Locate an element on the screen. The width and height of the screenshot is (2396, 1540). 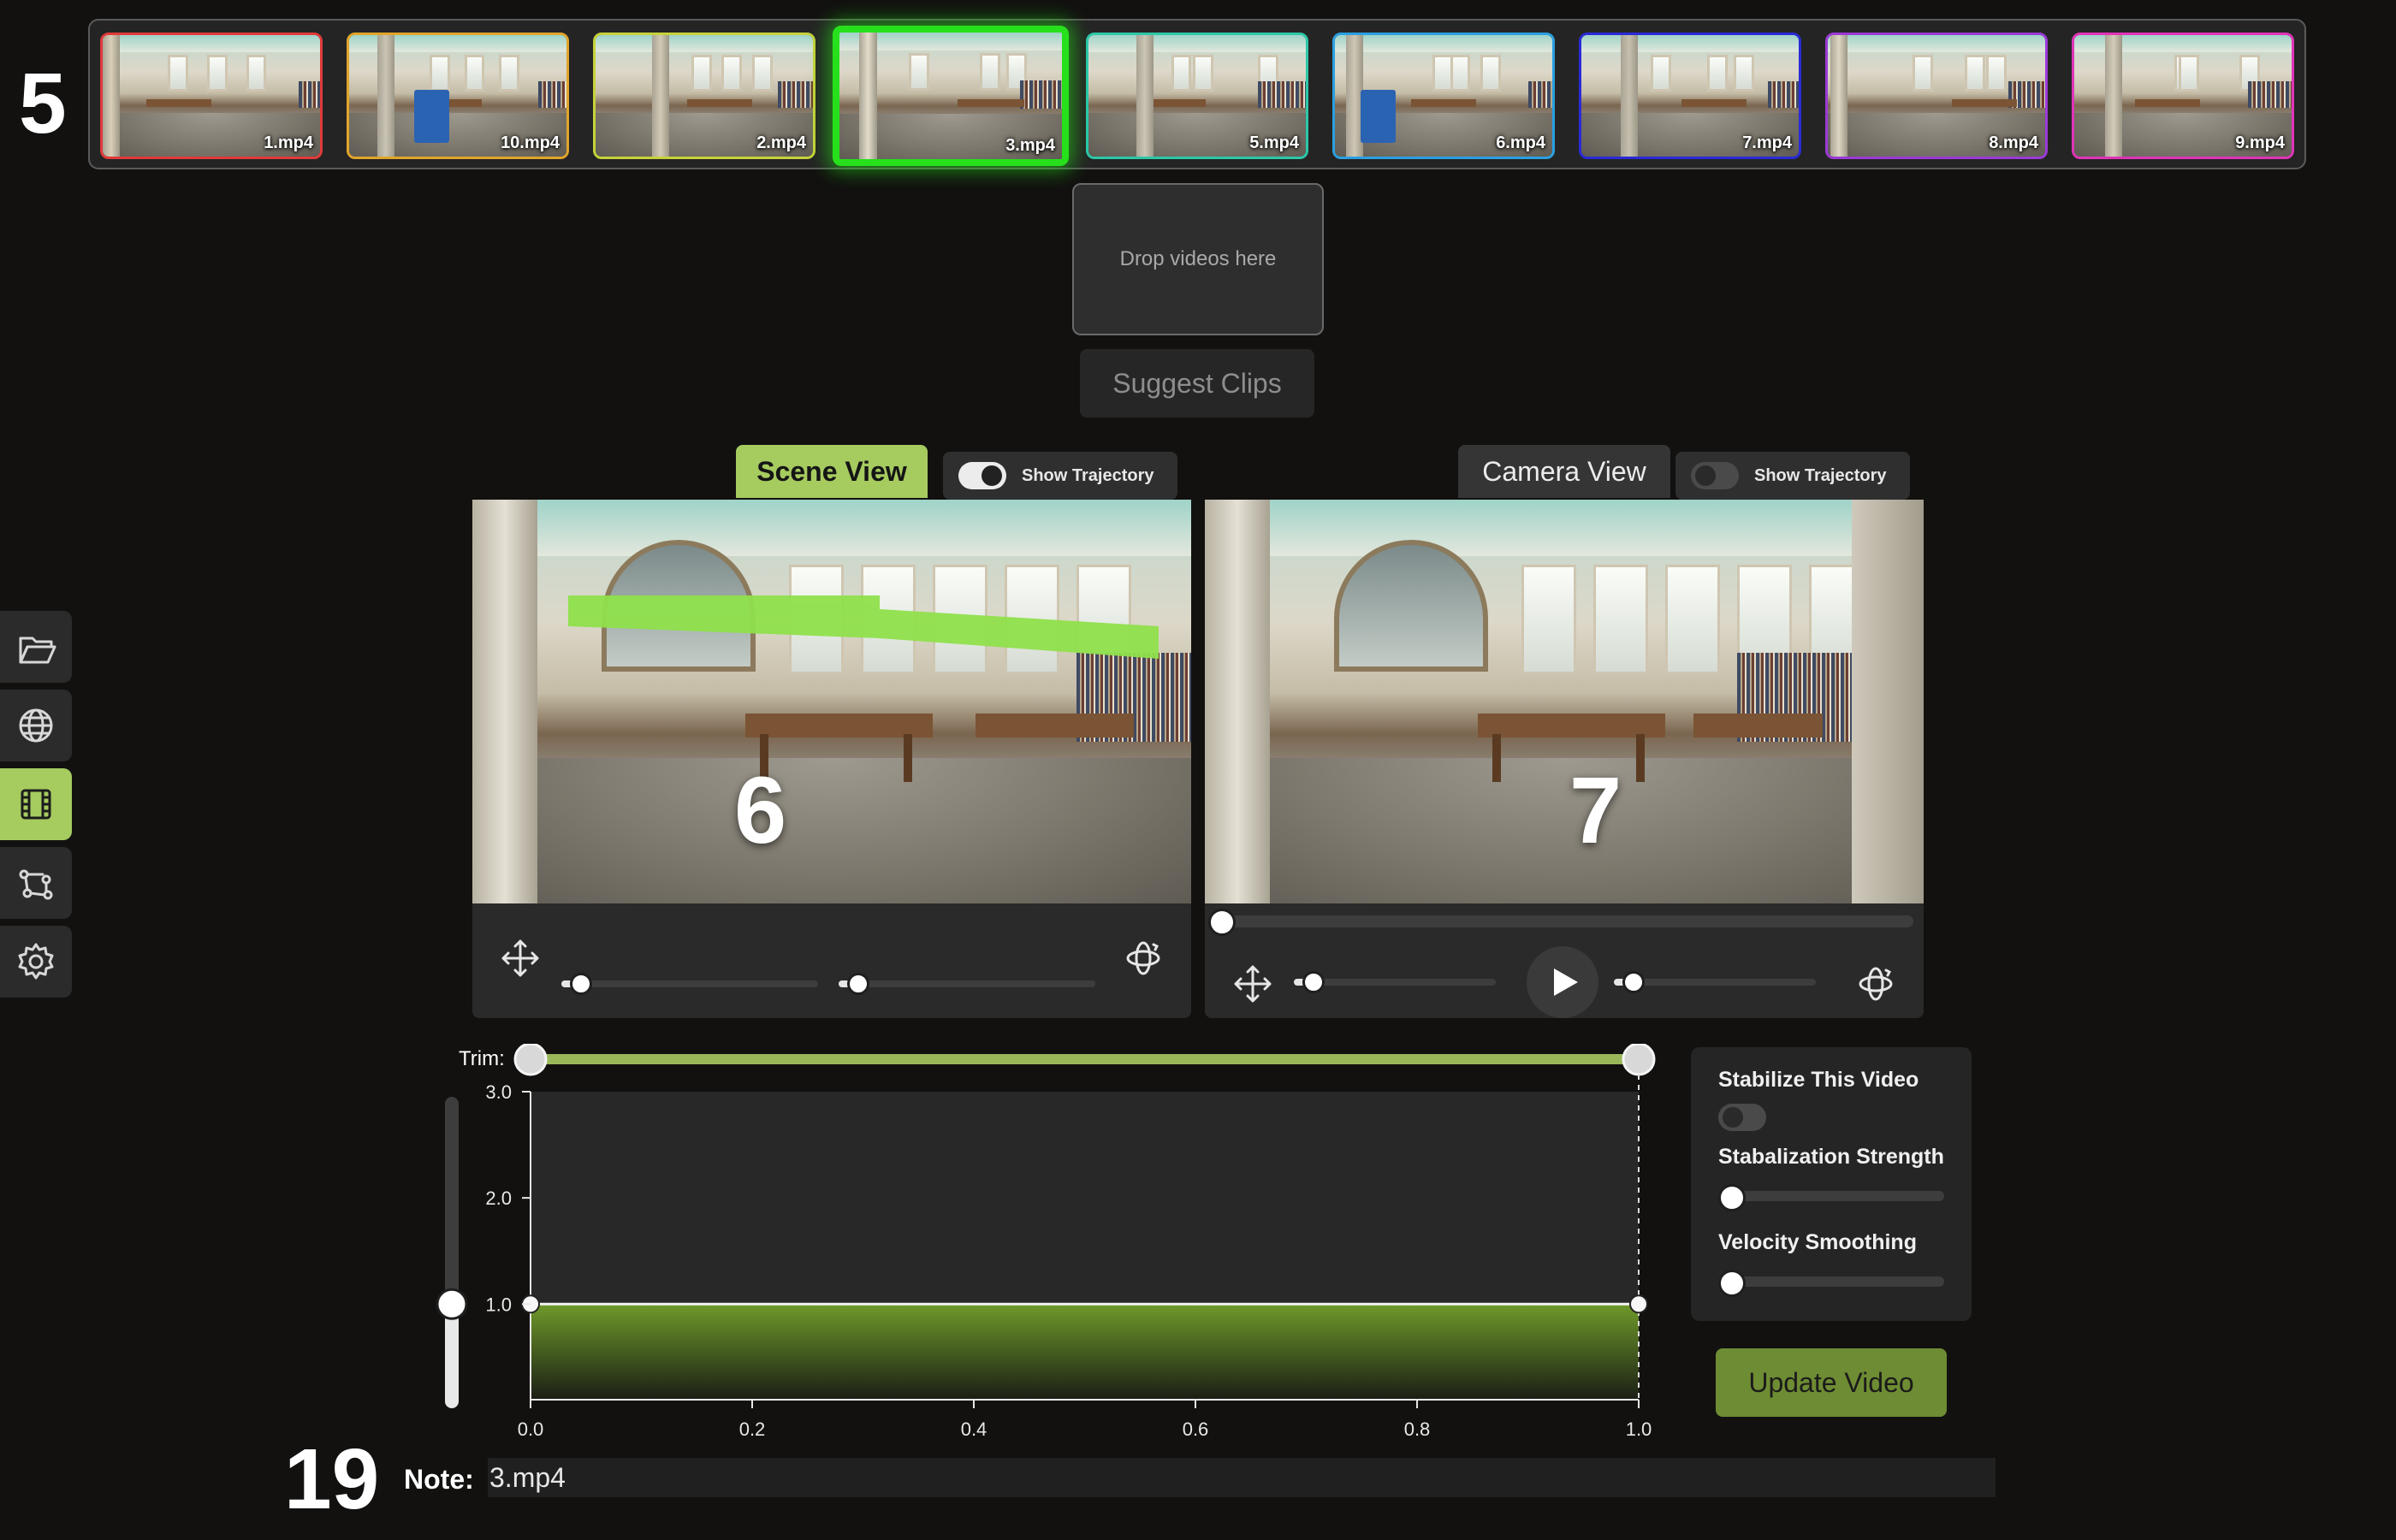
suggest-clips-button: Suggest Clips is located at coordinates (1197, 383).